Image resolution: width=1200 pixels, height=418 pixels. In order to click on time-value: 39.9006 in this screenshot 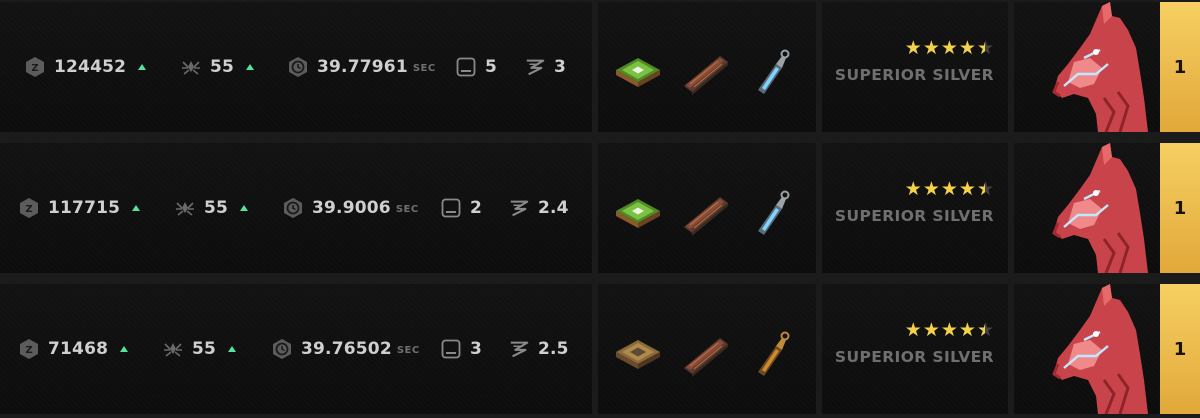, I will do `click(351, 208)`.